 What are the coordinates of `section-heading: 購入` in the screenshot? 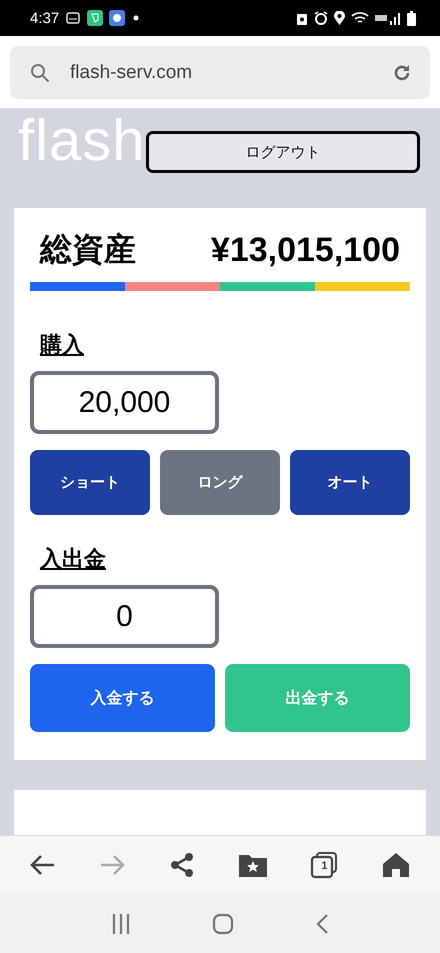 It's located at (62, 346).